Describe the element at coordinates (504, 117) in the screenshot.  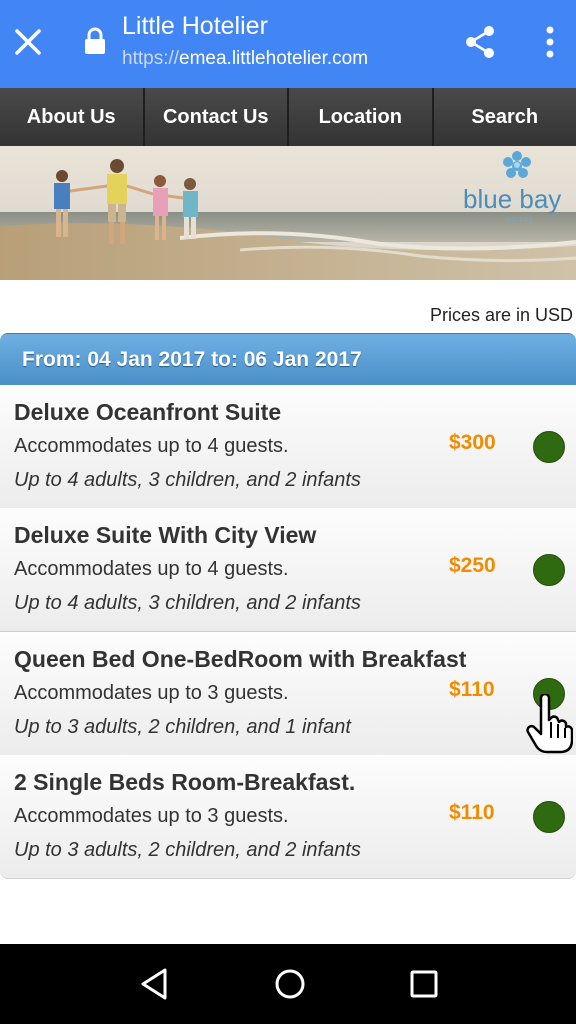
I see `nav-search: Search` at that location.